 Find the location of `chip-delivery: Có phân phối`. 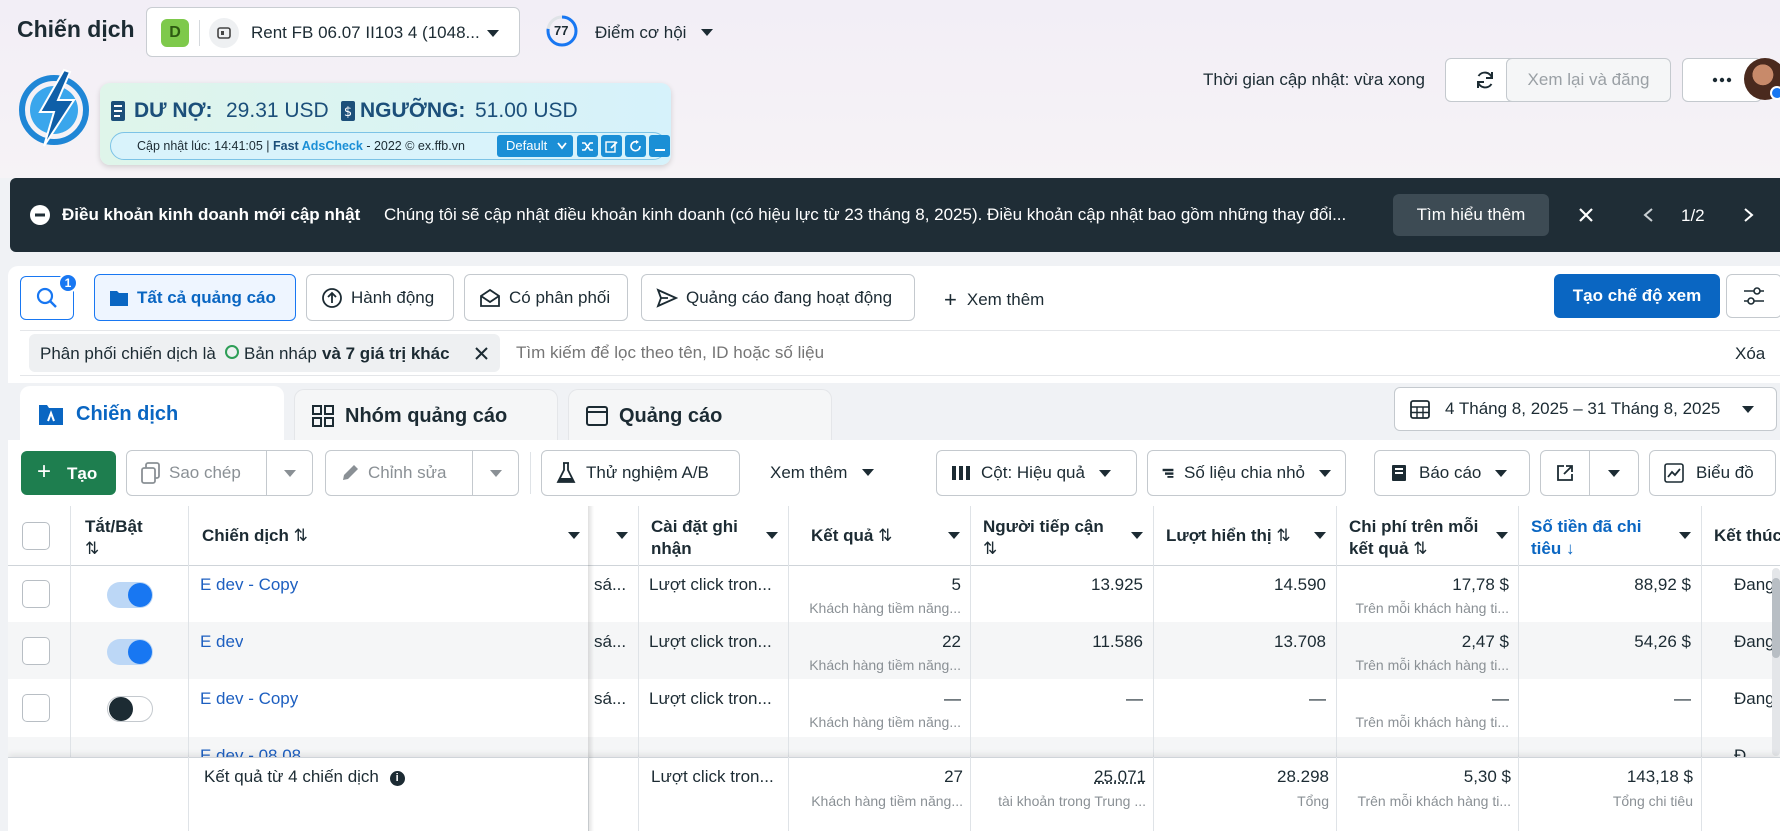

chip-delivery: Có phân phối is located at coordinates (546, 297).